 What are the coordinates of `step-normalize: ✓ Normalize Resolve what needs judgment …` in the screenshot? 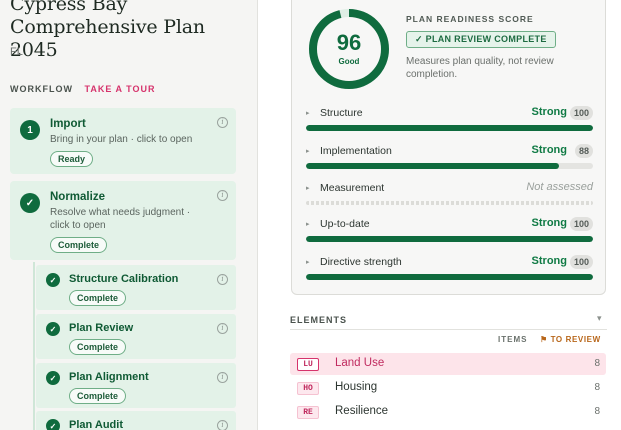 It's located at (123, 220).